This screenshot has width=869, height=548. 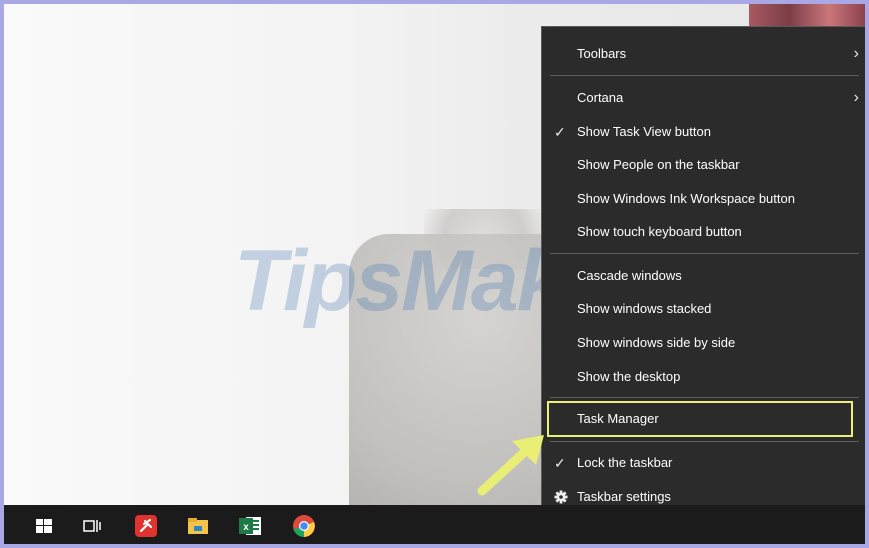 I want to click on pinned-app-icon, so click(x=146, y=526).